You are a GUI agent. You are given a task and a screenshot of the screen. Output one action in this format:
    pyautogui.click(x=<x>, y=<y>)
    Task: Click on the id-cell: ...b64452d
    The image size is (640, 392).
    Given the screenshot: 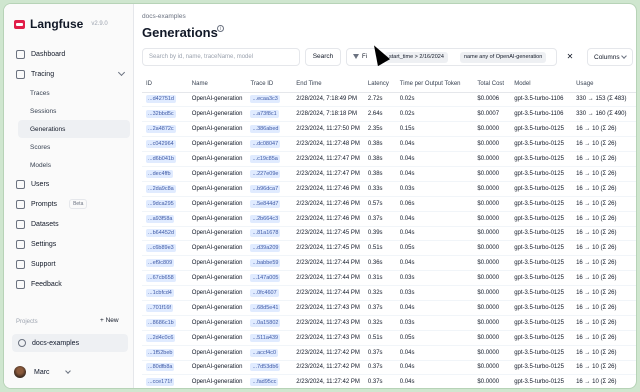 What is the action you would take?
    pyautogui.click(x=165, y=234)
    